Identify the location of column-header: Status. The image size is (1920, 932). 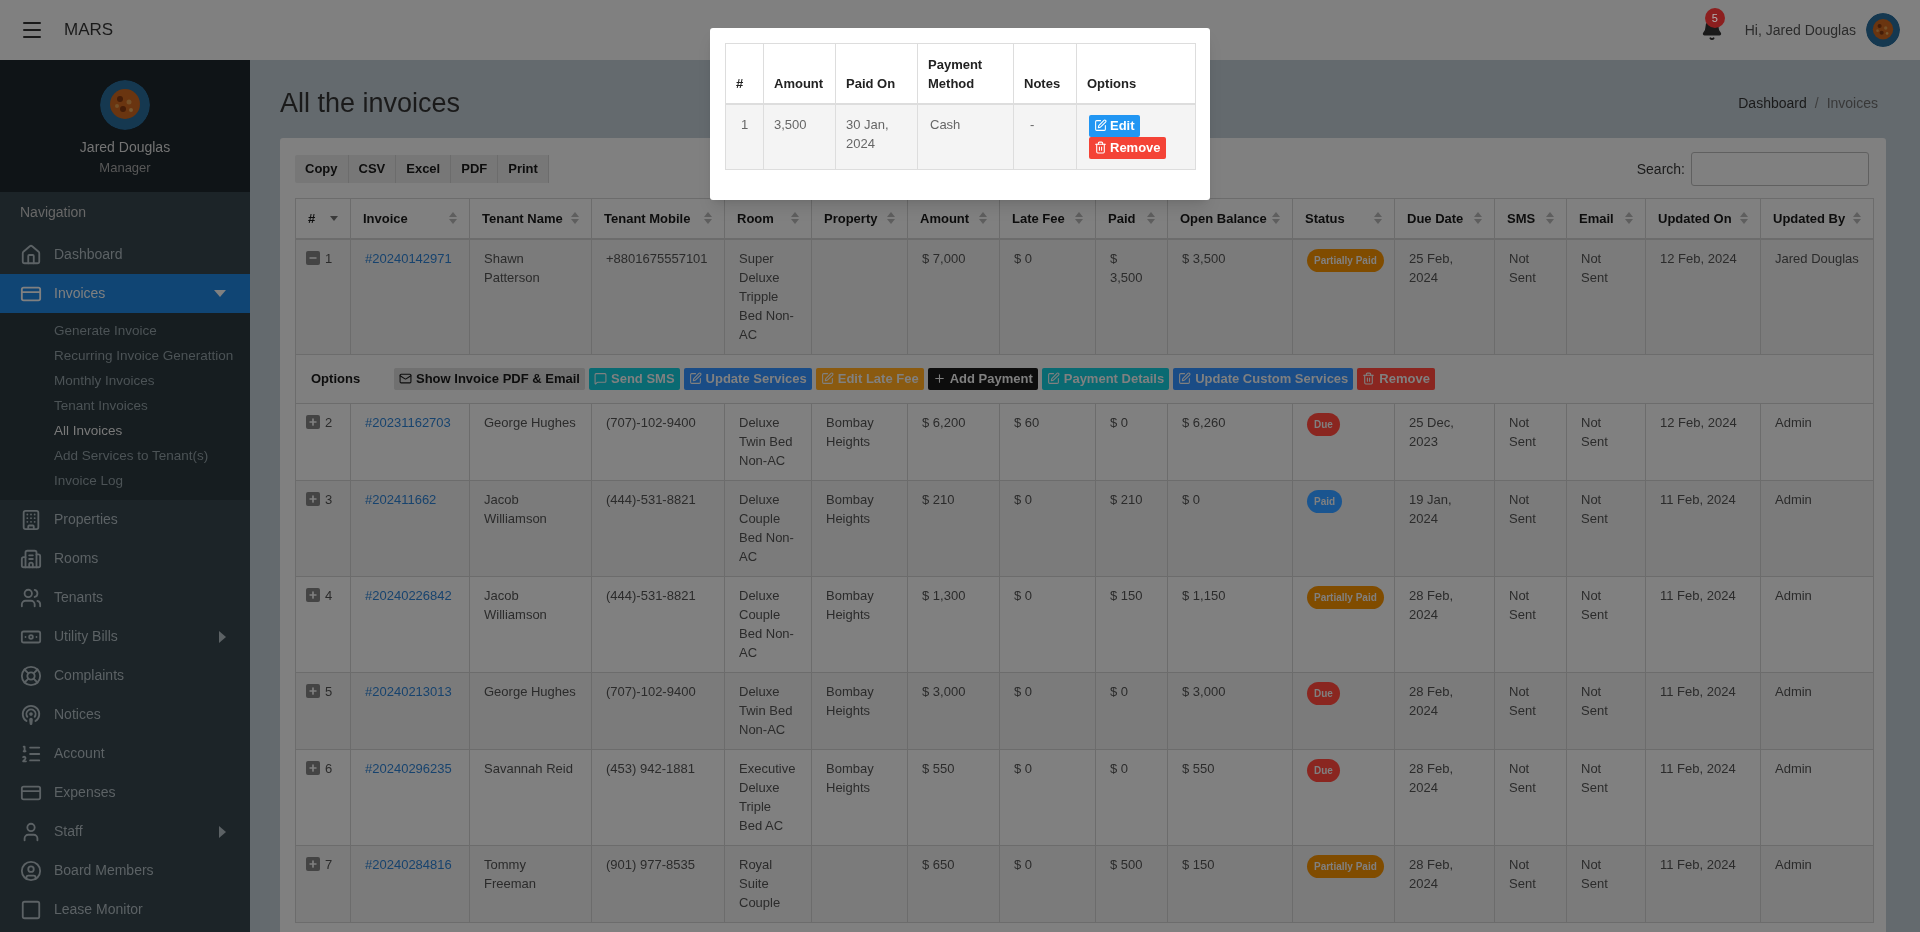
(1343, 218).